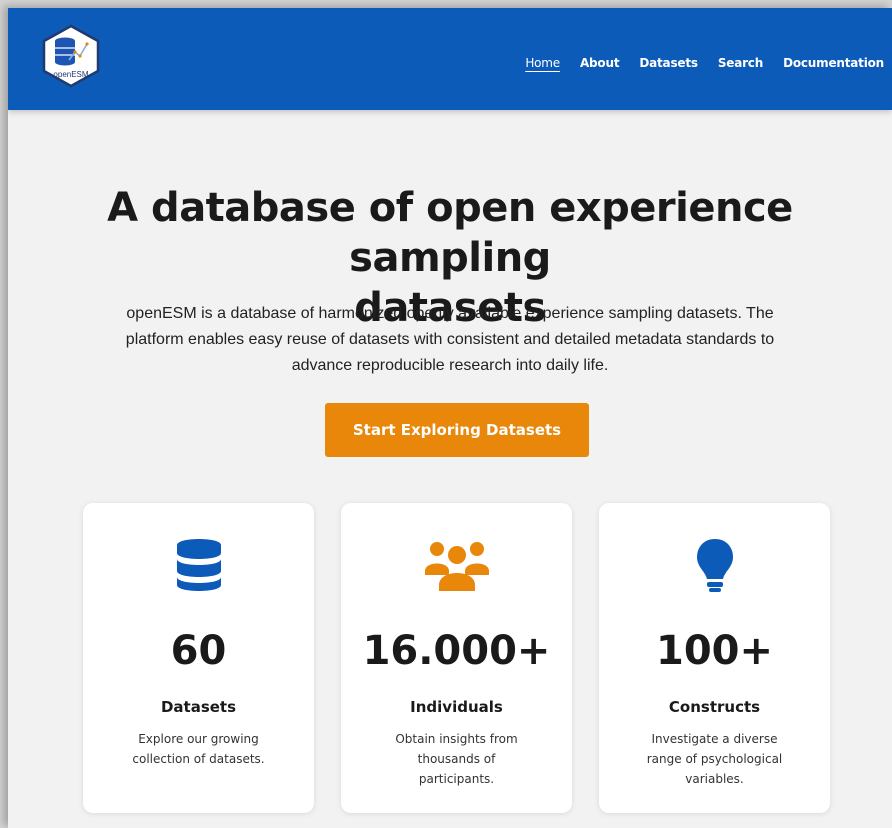 This screenshot has height=828, width=892. I want to click on nav-home: Home, so click(542, 63).